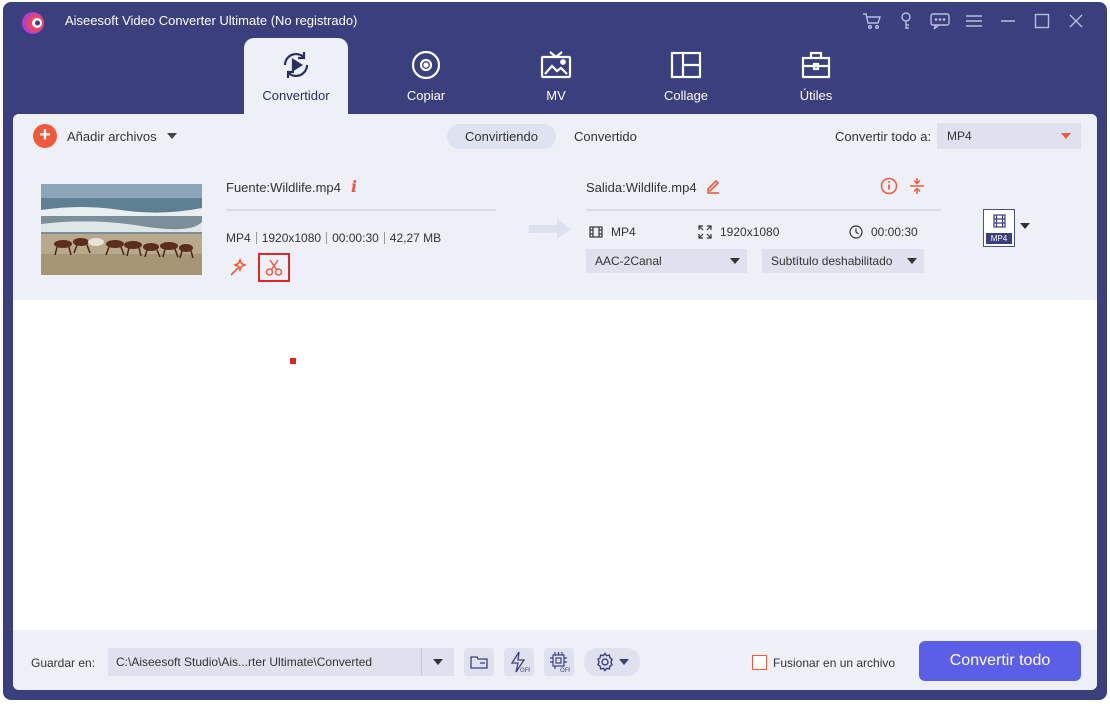 Image resolution: width=1110 pixels, height=704 pixels. I want to click on scissors-icon, so click(274, 267).